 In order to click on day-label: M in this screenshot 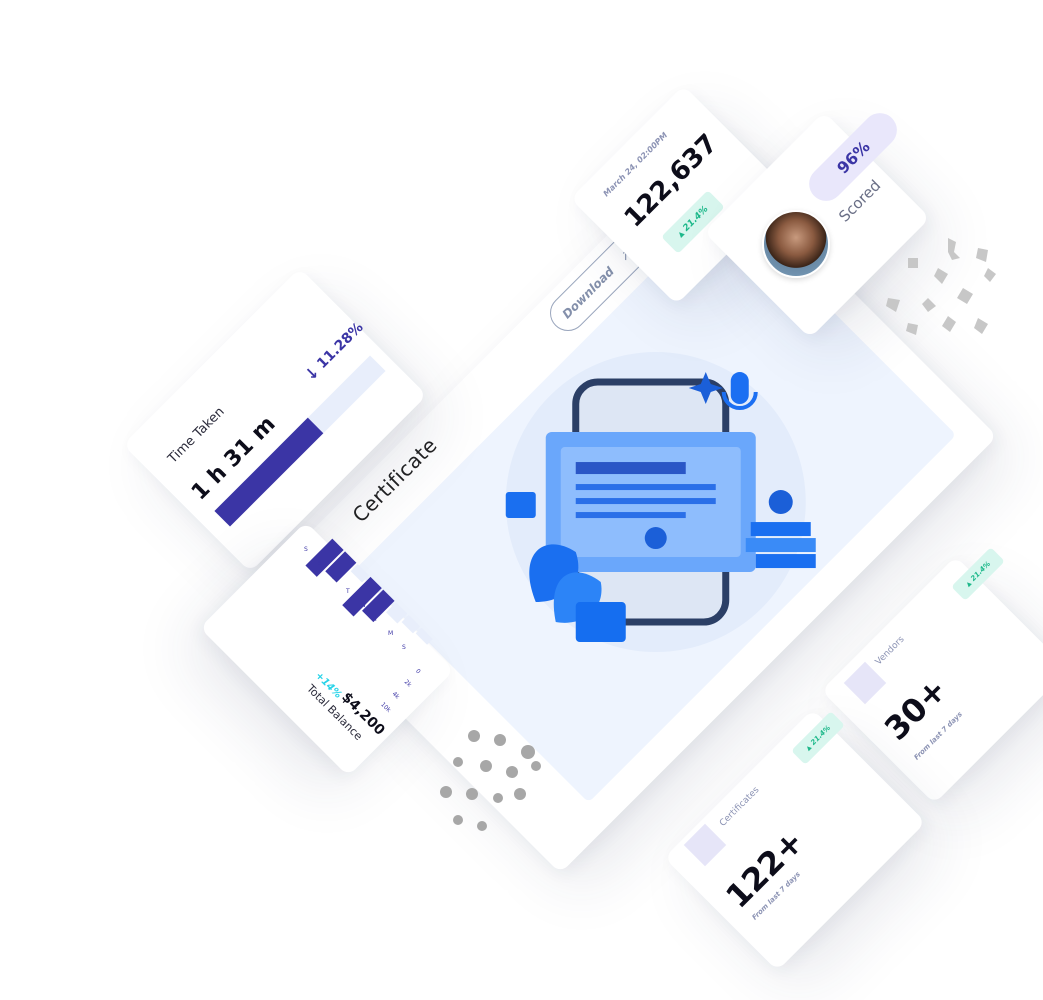, I will do `click(391, 633)`.